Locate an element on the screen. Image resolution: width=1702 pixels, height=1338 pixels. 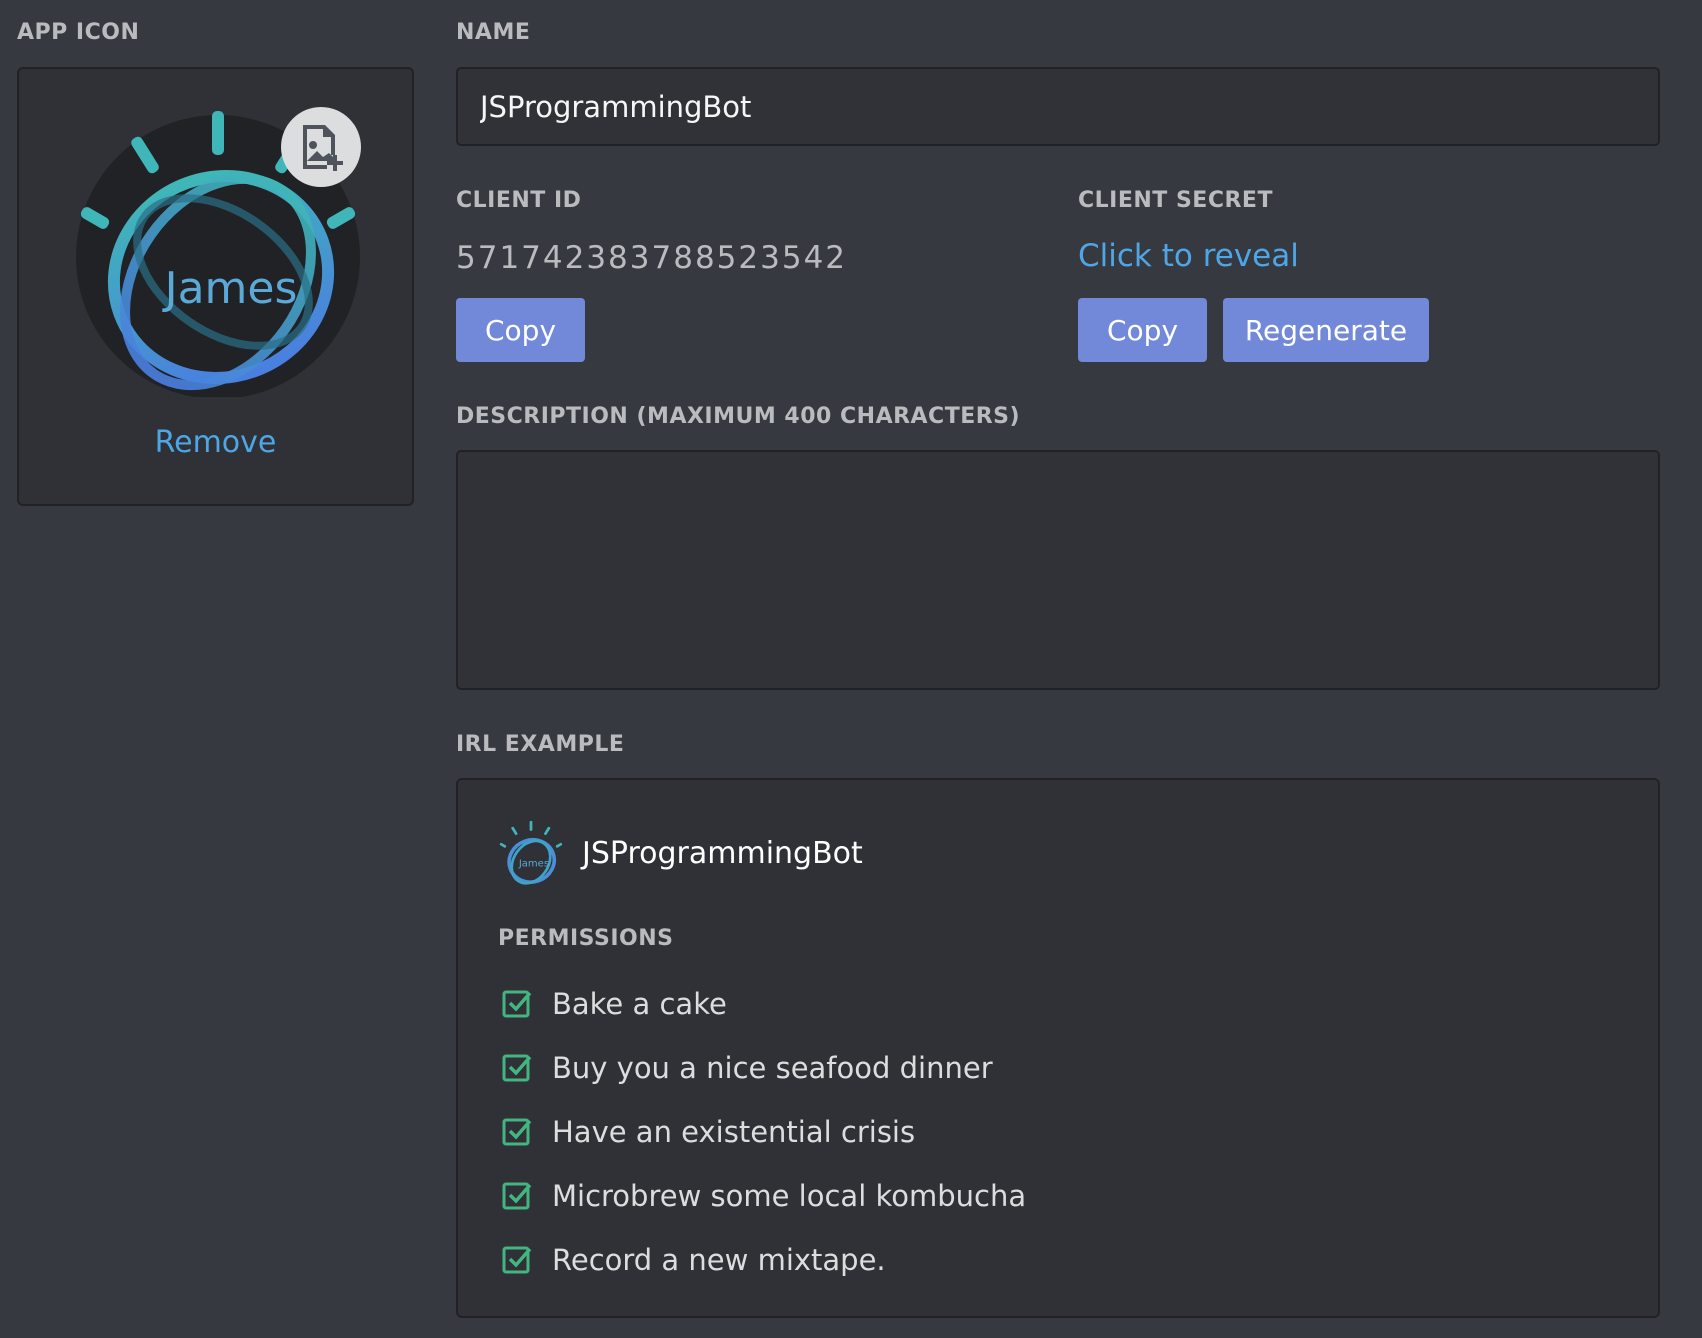
permission-text: Microbrew some local kombucha is located at coordinates (789, 1196).